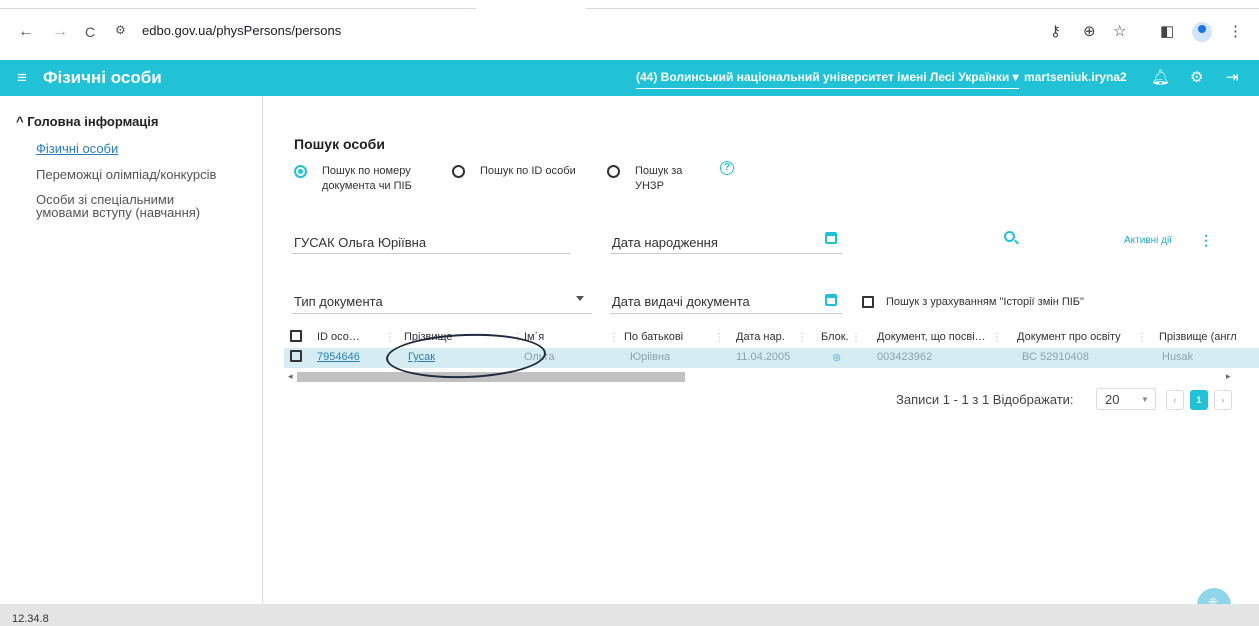 The height and width of the screenshot is (626, 1259). Describe the element at coordinates (339, 144) in the screenshot. I see `search-title: Пошук особи` at that location.